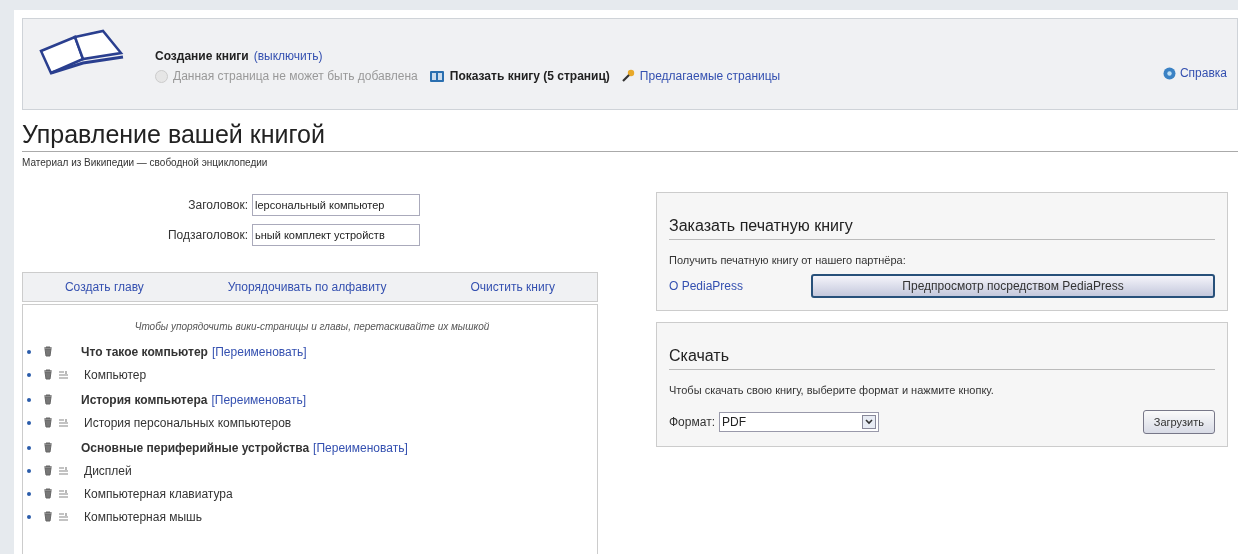 This screenshot has width=1238, height=554. What do you see at coordinates (115, 374) in the screenshot?
I see `article-title: Компьютер` at bounding box center [115, 374].